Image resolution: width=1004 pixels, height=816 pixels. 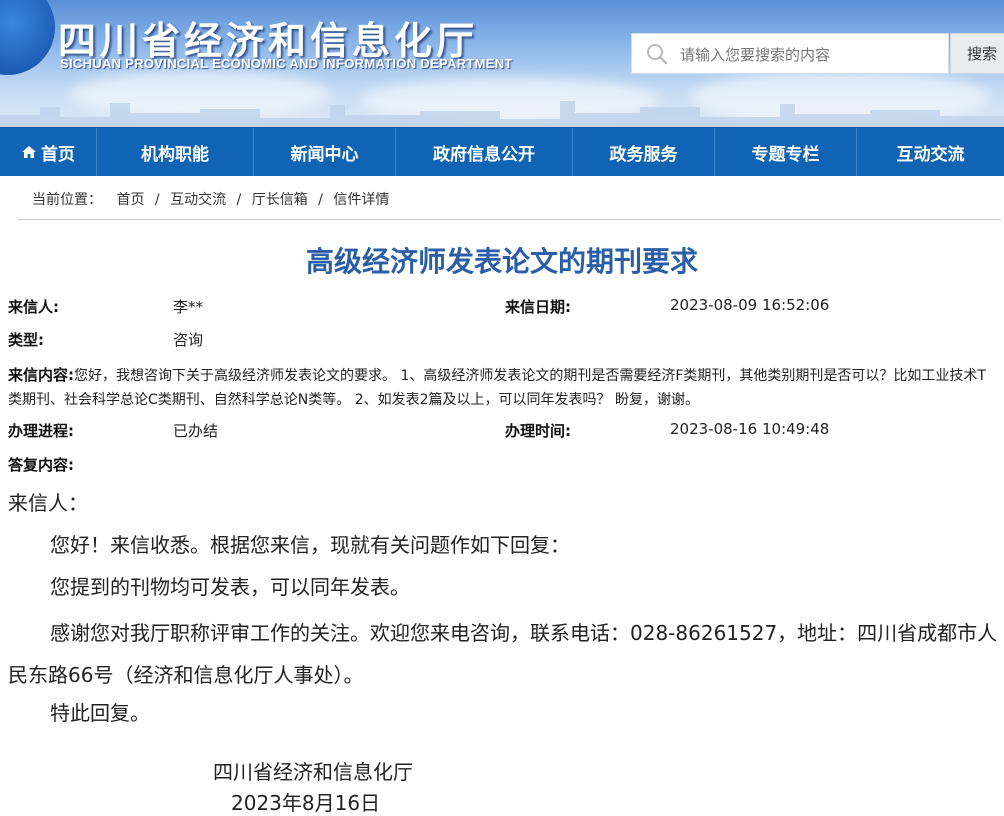 What do you see at coordinates (188, 307) in the screenshot?
I see `sender-value: 李**` at bounding box center [188, 307].